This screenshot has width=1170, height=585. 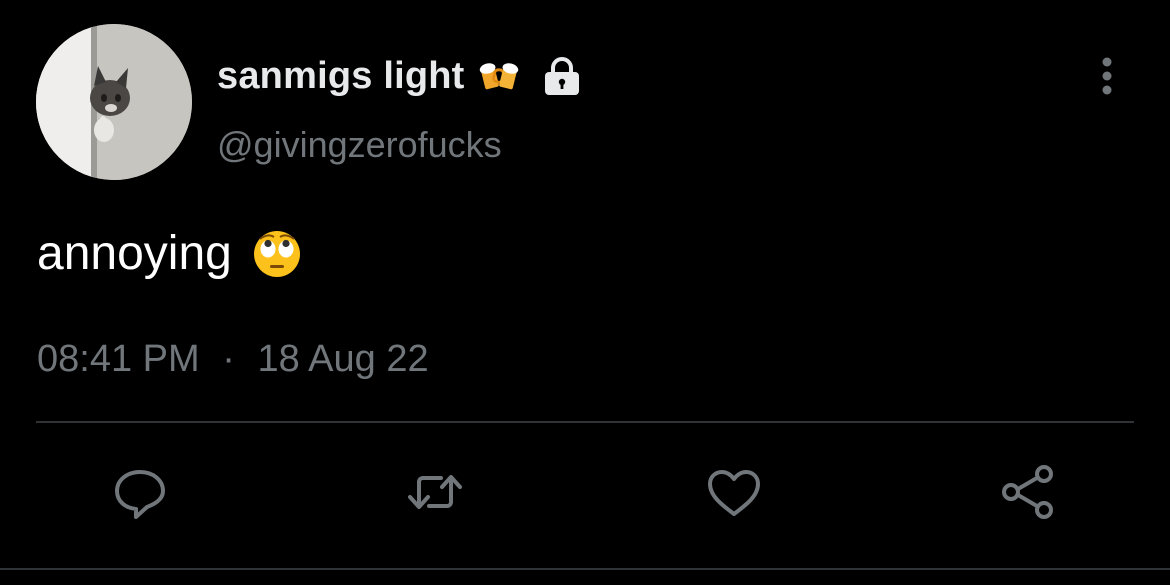 I want to click on reply-button, so click(x=140, y=492).